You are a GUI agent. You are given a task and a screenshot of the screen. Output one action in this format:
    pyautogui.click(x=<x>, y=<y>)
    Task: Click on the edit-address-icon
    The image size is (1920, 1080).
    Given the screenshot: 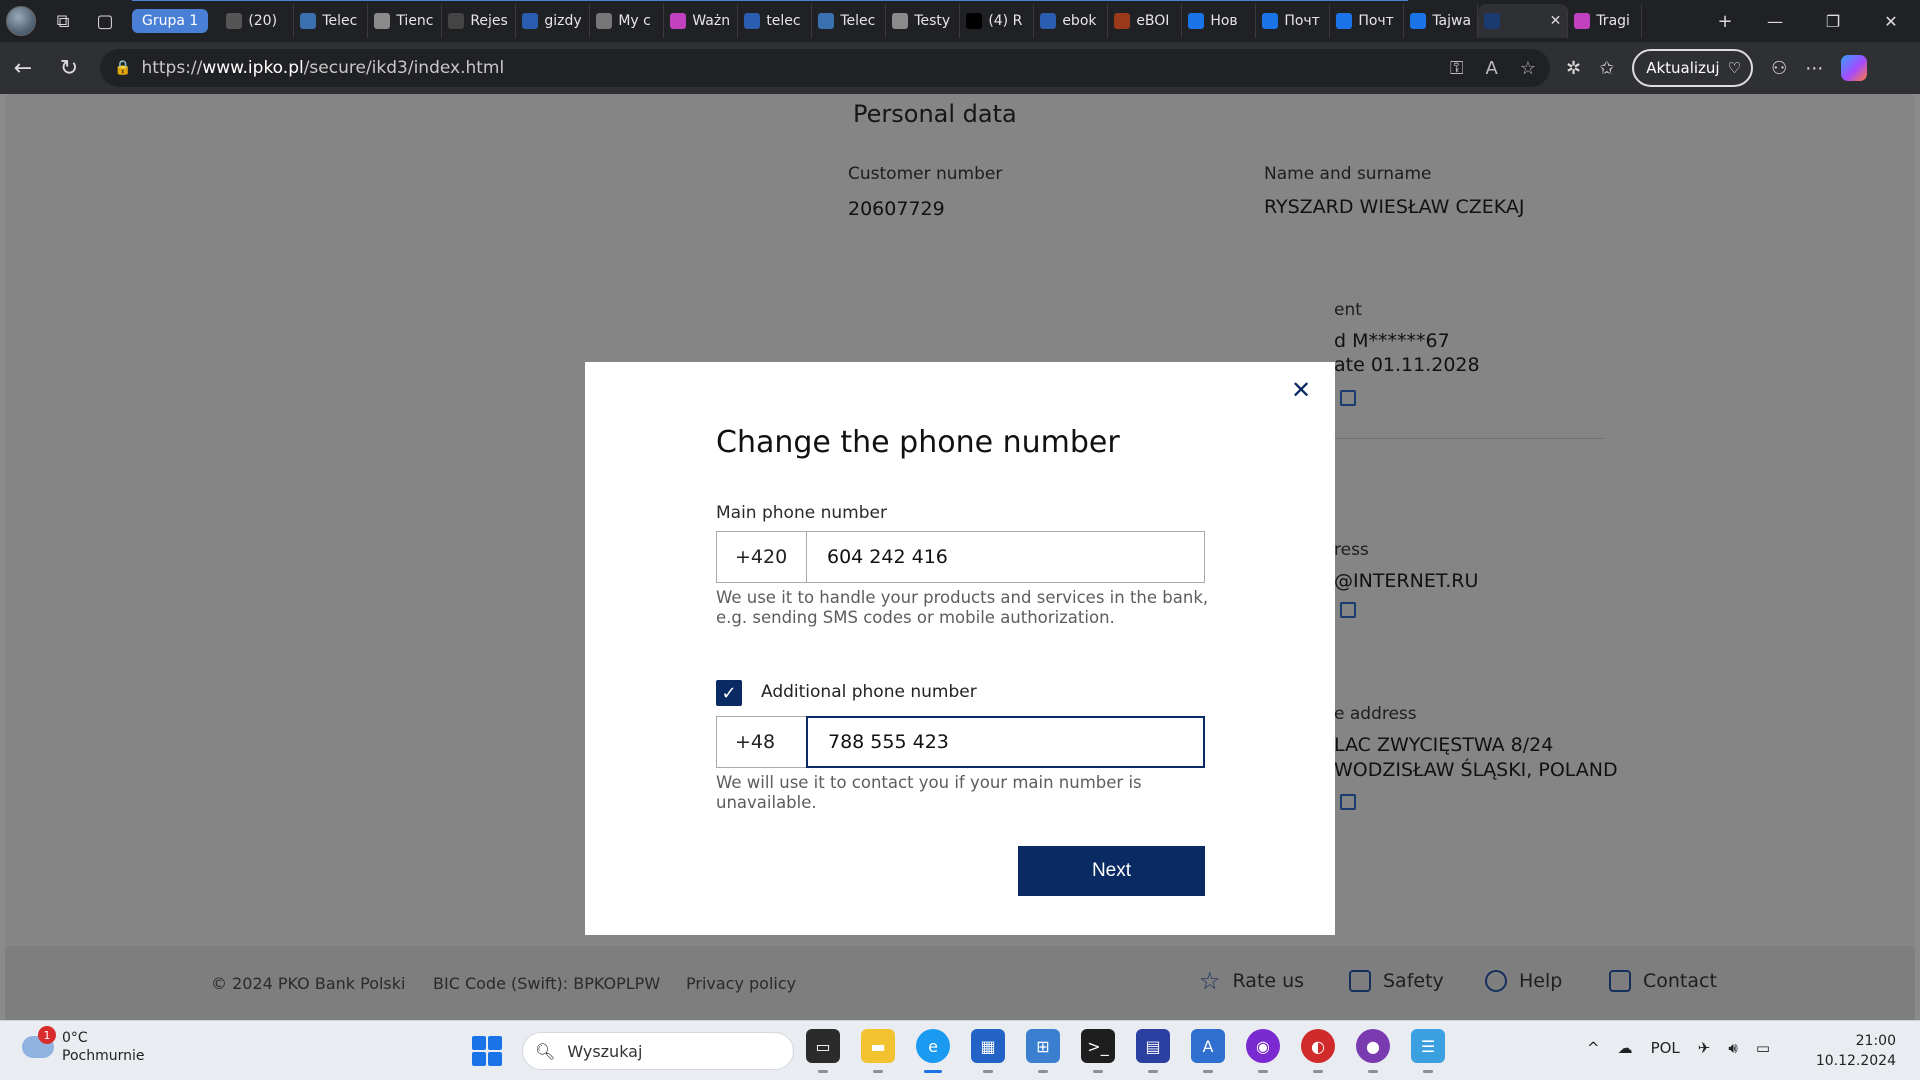 What is the action you would take?
    pyautogui.click(x=1348, y=802)
    